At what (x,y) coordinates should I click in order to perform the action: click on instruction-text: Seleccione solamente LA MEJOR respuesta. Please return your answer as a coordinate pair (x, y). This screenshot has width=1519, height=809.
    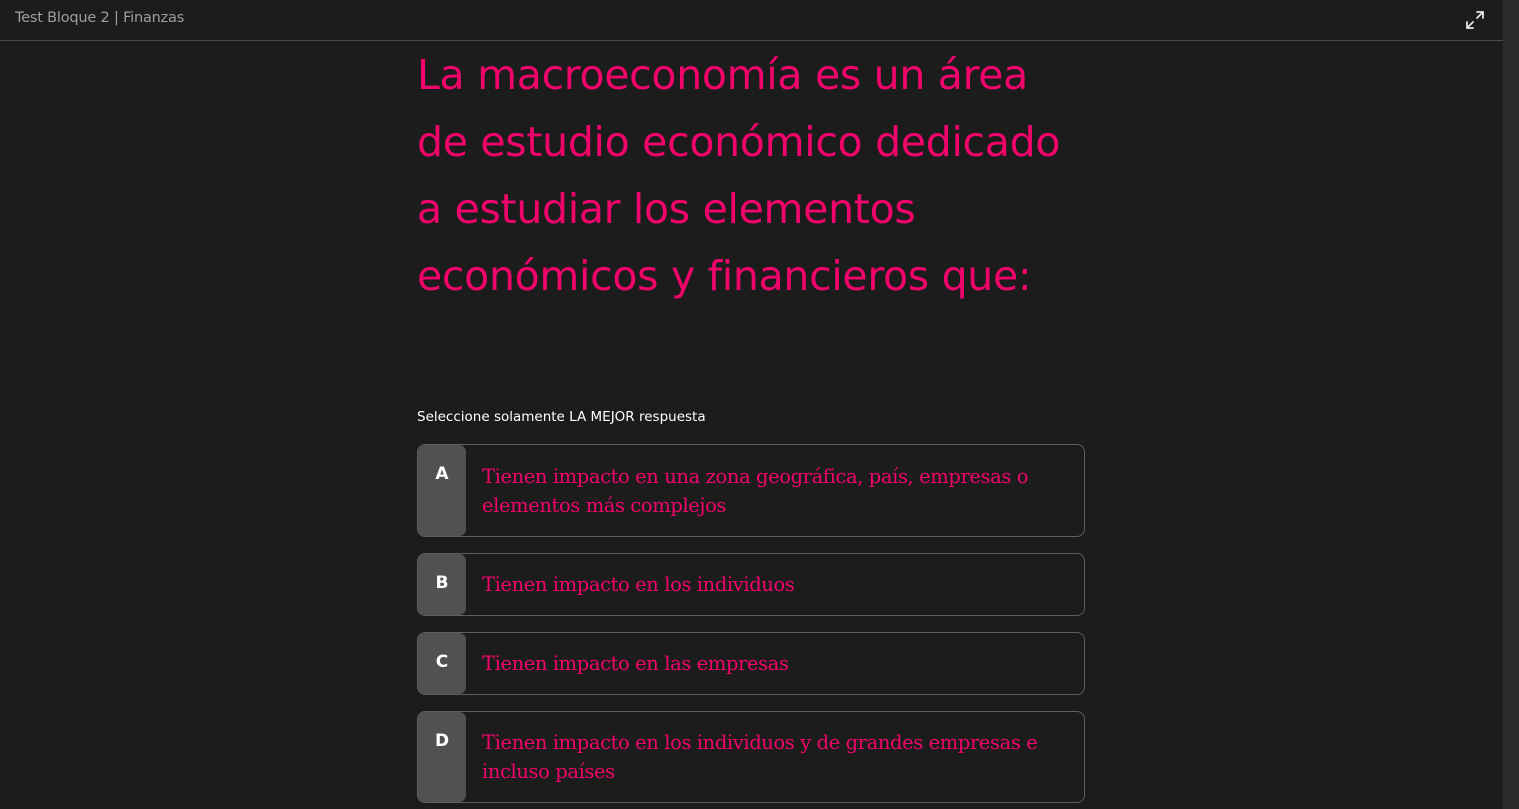
    Looking at the image, I should click on (561, 417).